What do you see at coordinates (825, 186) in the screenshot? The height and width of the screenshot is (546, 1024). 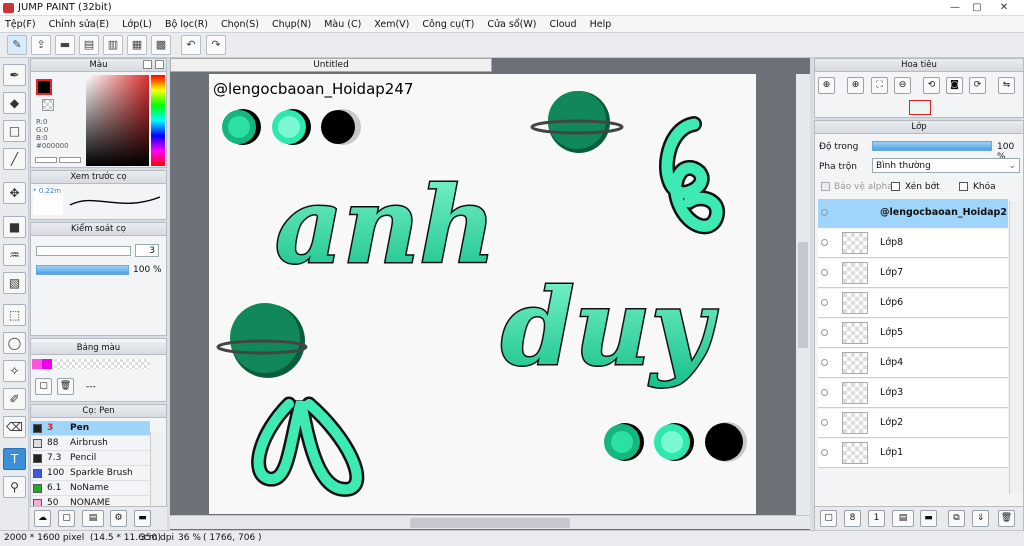 I see `alpha-protect-checkbox` at bounding box center [825, 186].